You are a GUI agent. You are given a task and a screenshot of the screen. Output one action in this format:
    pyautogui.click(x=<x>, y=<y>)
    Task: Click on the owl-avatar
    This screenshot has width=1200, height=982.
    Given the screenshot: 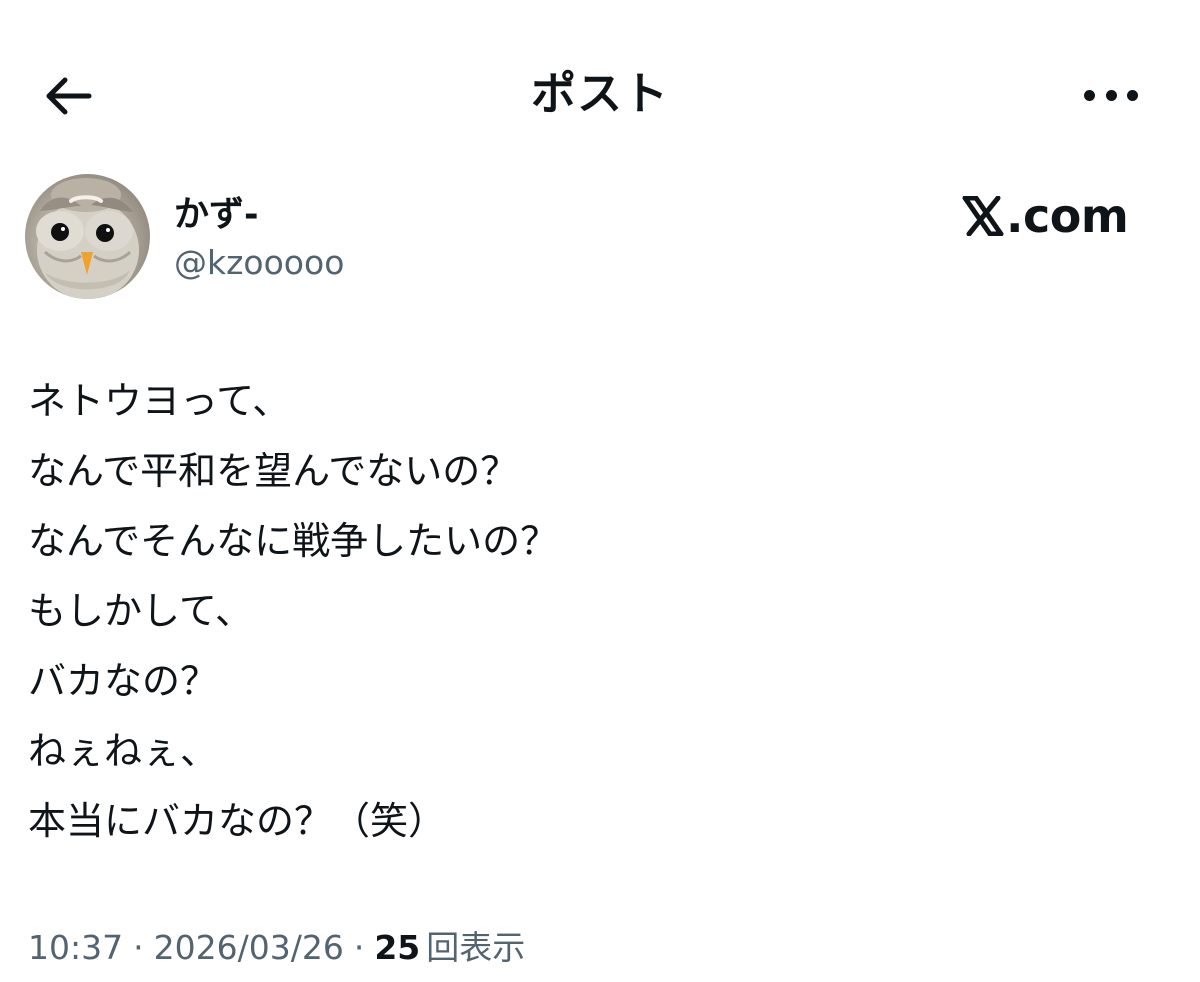 What is the action you would take?
    pyautogui.click(x=87, y=238)
    